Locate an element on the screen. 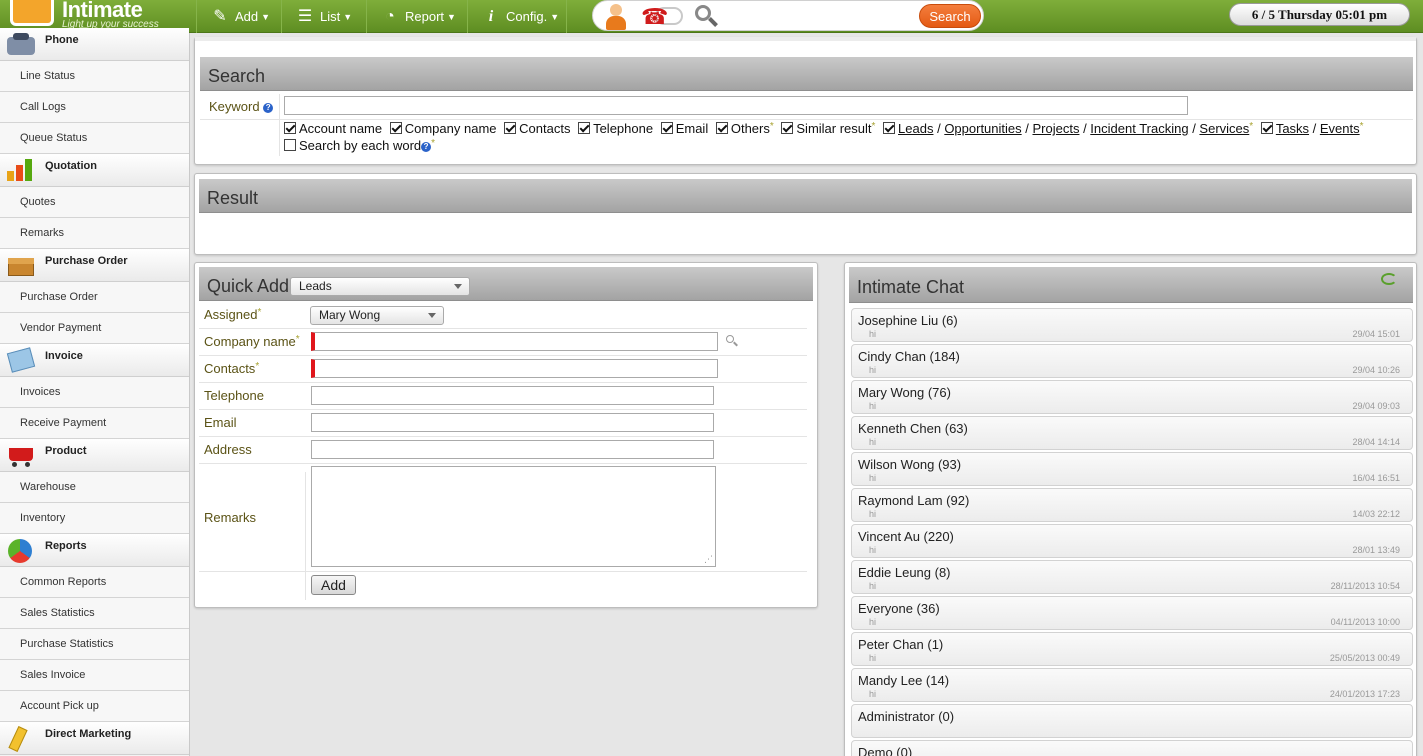 This screenshot has width=1423, height=756. chat-list-item: Mary Wong (76) hi 29/04 09:03 is located at coordinates (1132, 397).